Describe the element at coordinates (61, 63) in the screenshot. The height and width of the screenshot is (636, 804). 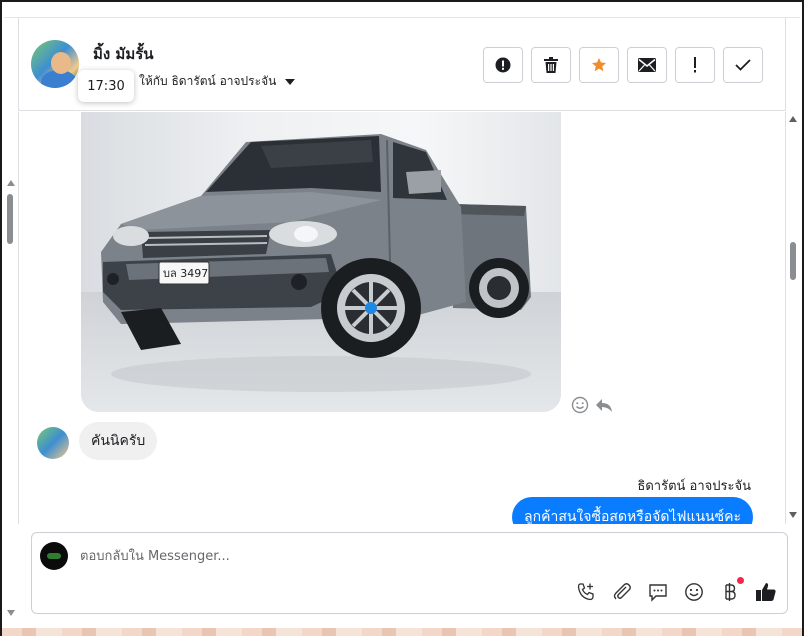
I see `avatar-face` at that location.